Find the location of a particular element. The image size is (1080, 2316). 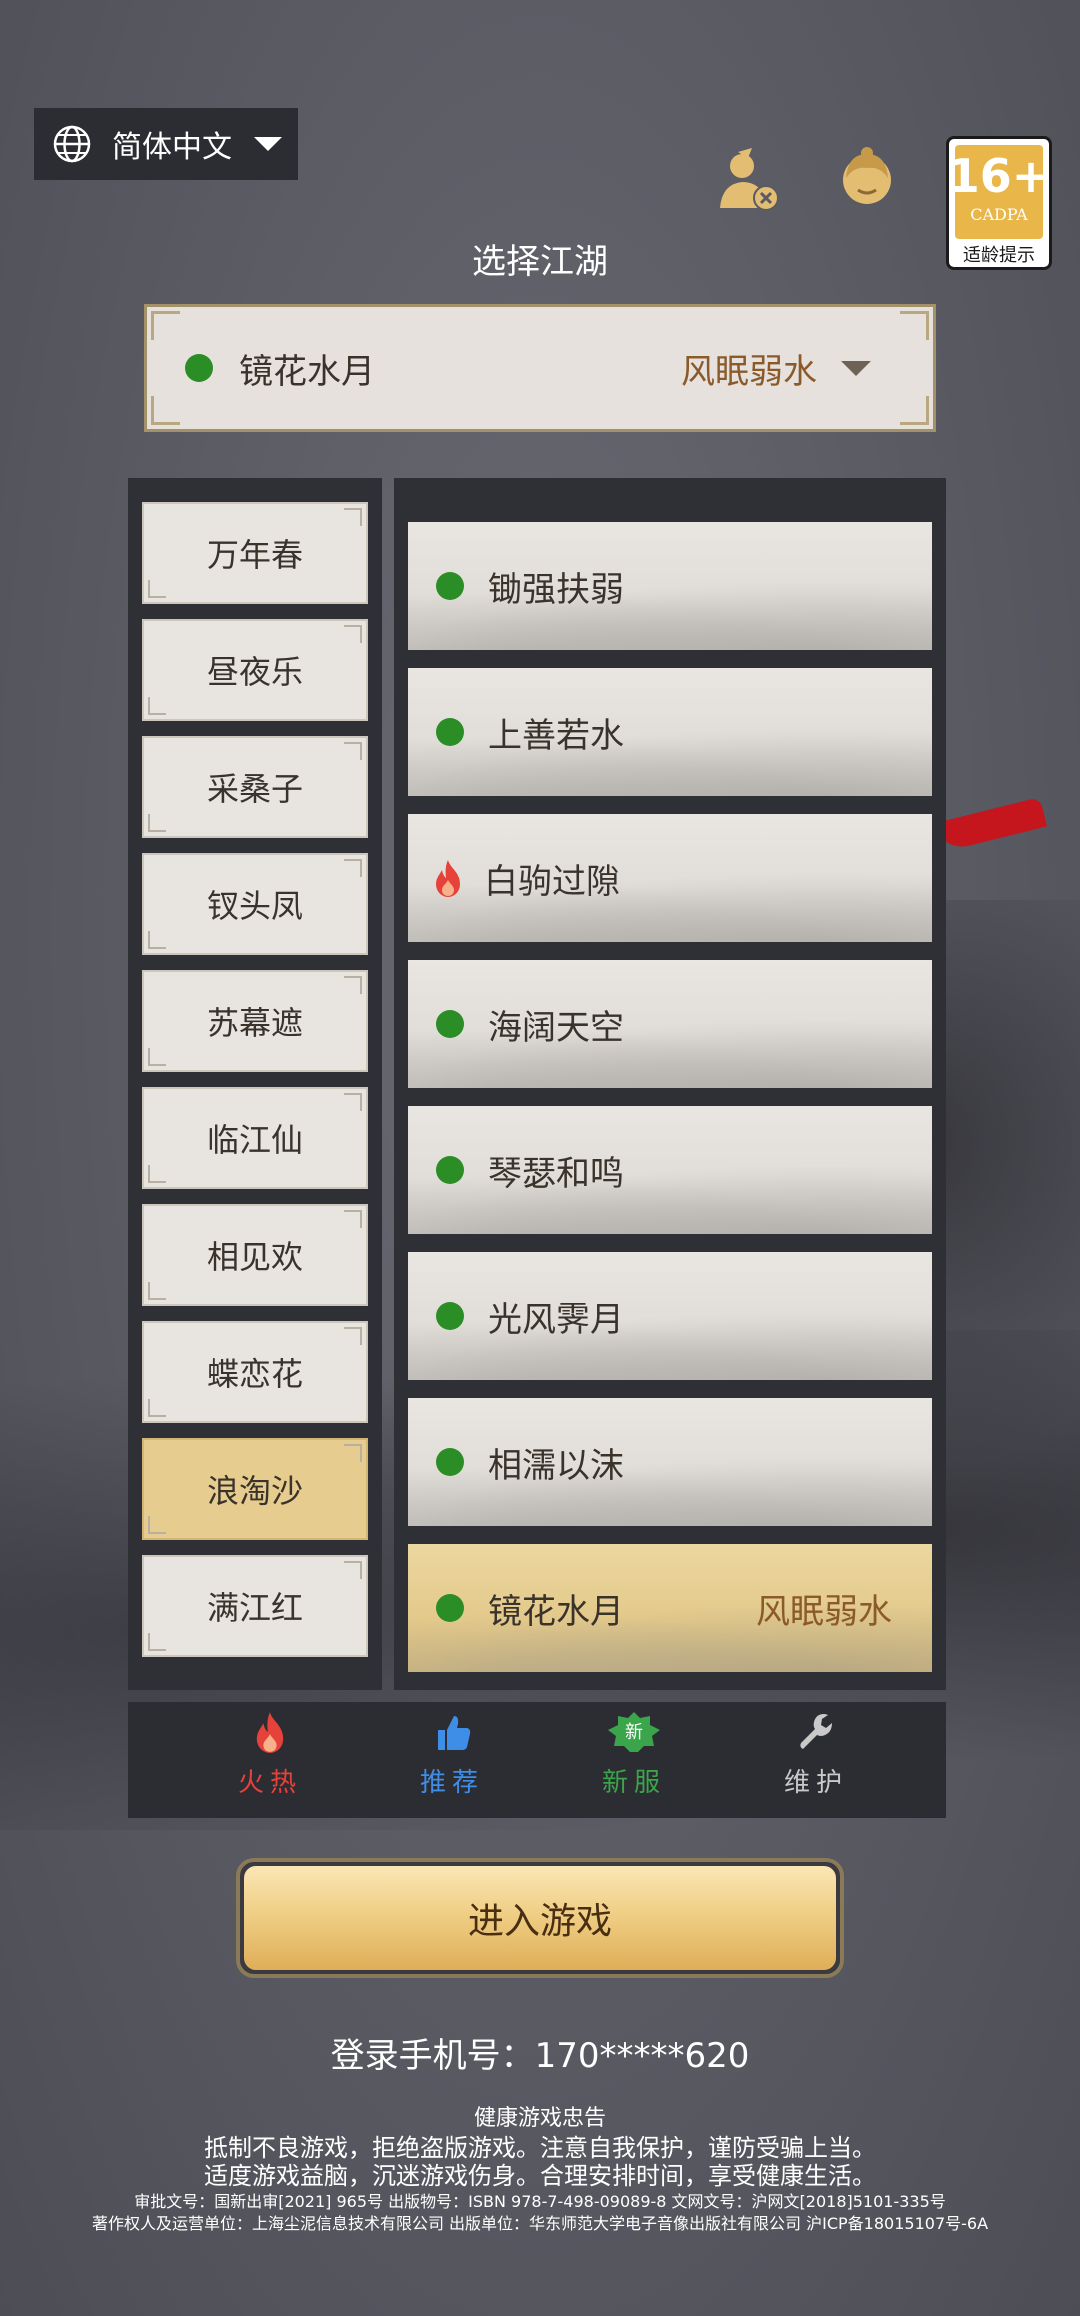

language-selector: 简体中文 is located at coordinates (166, 144).